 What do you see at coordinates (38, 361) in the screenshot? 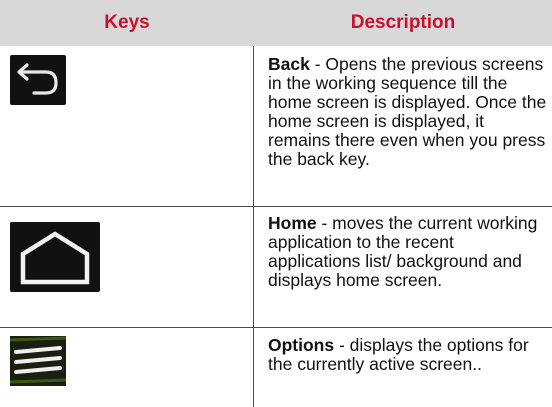
I see `menu-lines-icon` at bounding box center [38, 361].